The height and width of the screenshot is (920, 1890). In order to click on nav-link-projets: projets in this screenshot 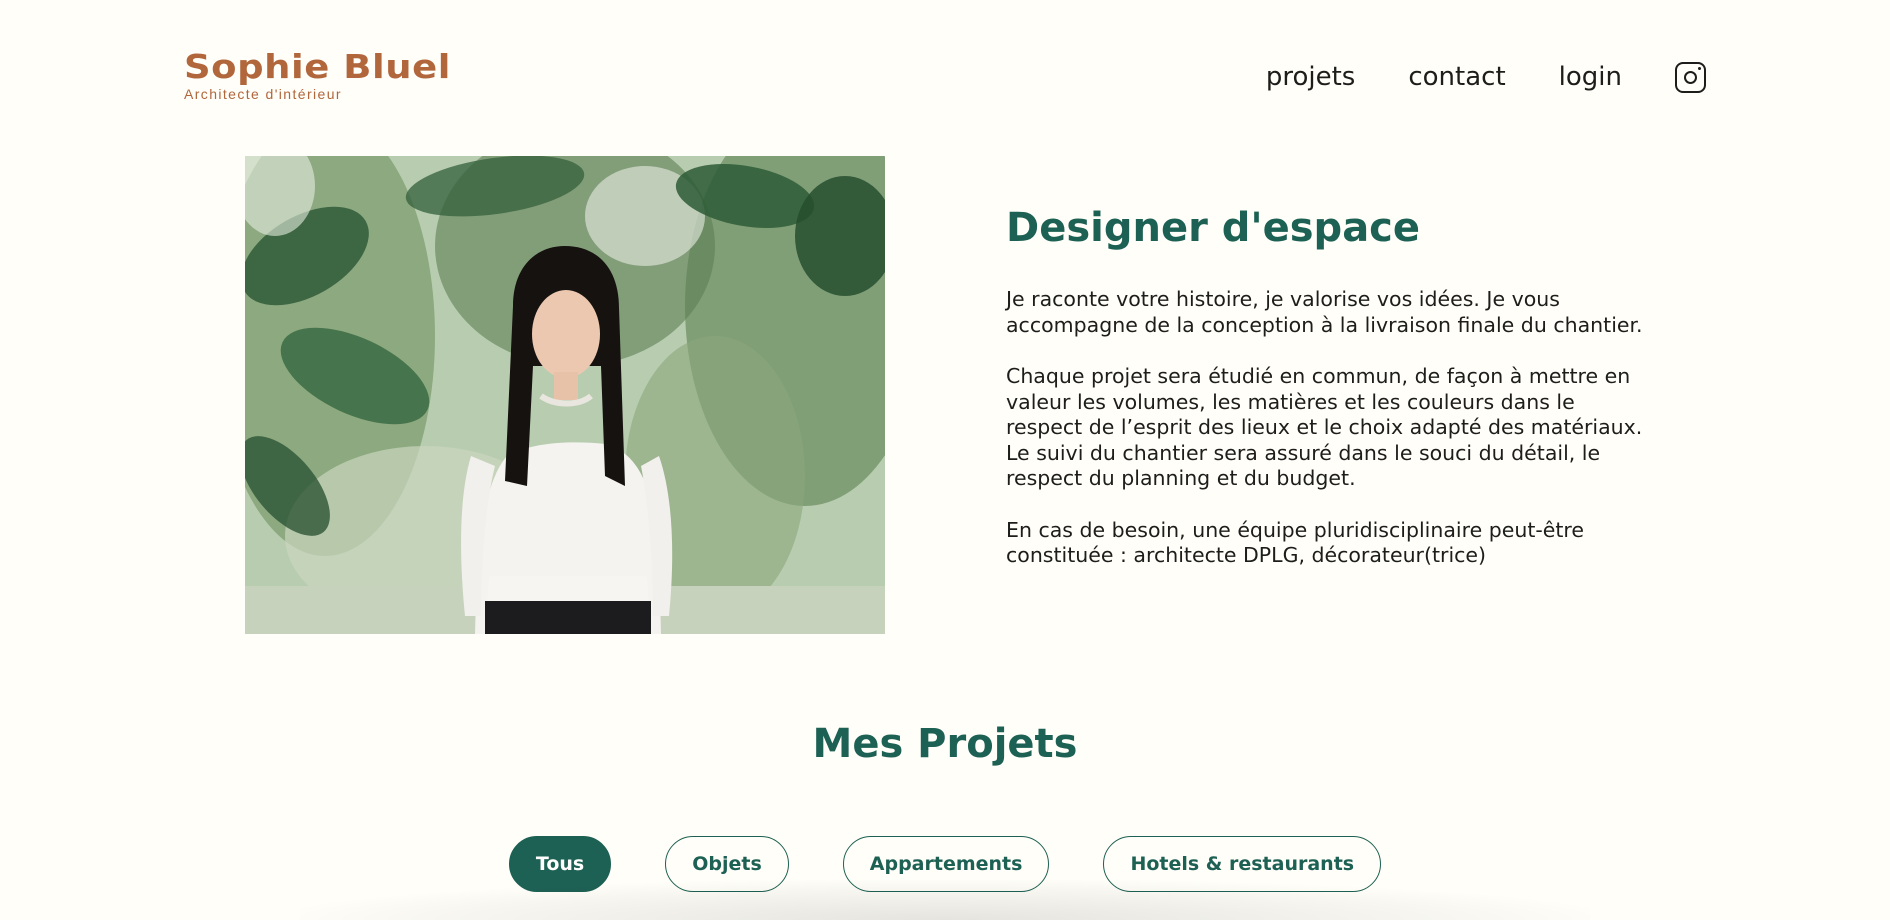, I will do `click(1311, 77)`.